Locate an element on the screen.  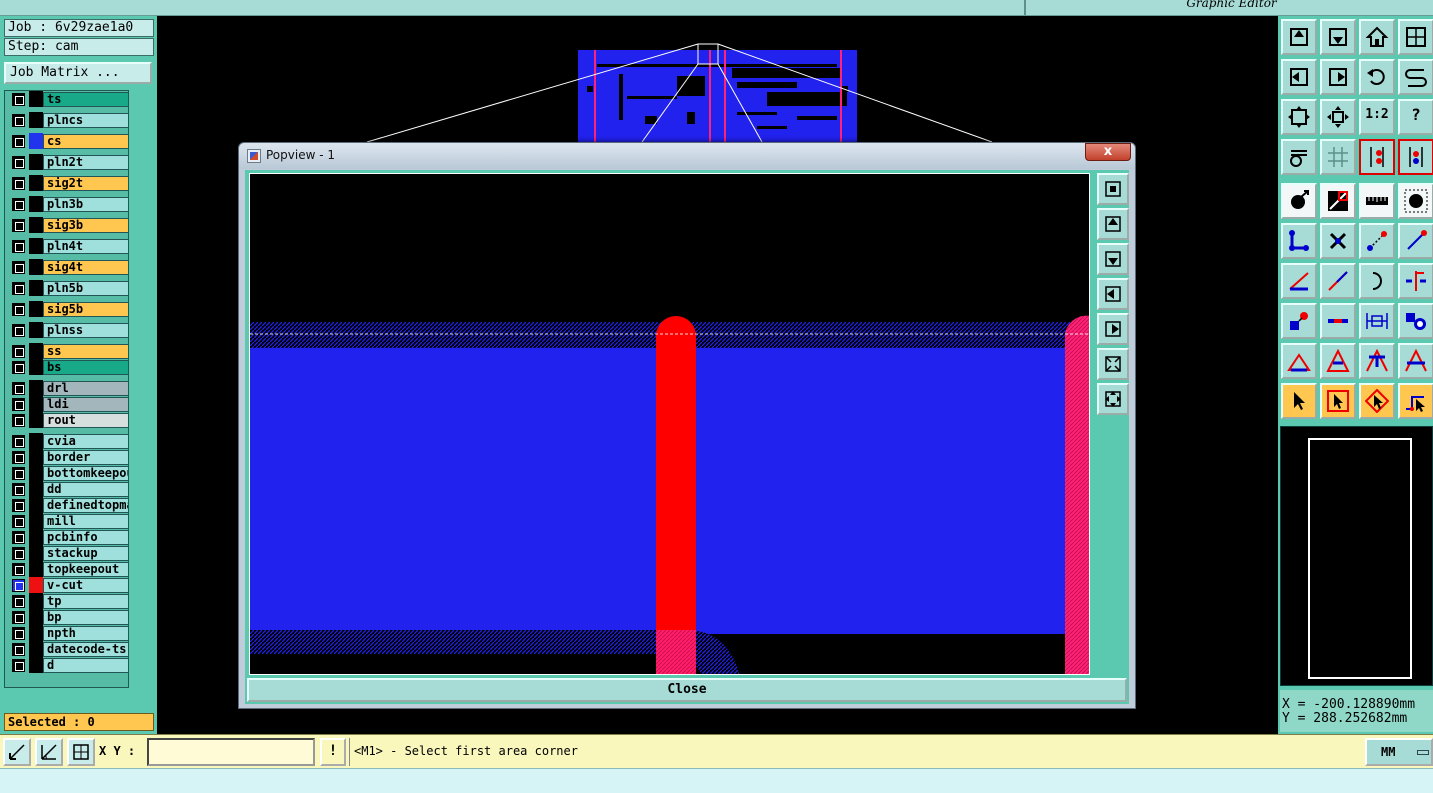
dimension-icon is located at coordinates (1377, 321).